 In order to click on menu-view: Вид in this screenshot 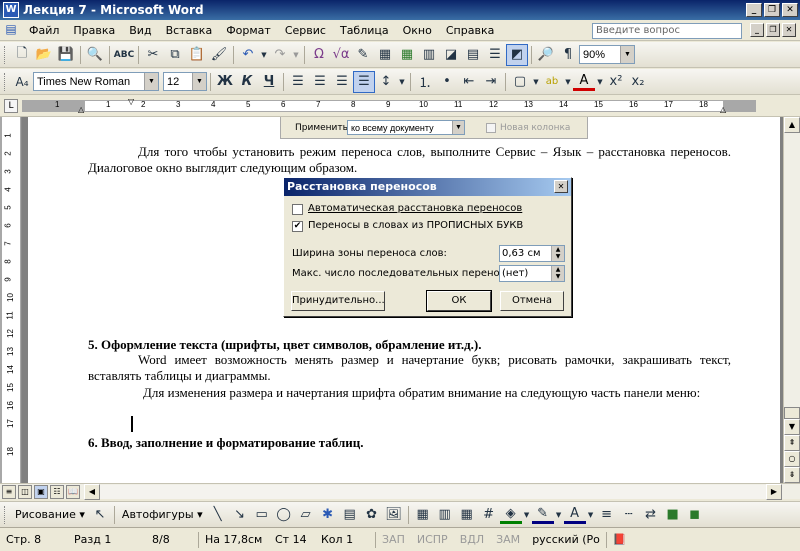, I will do `click(140, 30)`.